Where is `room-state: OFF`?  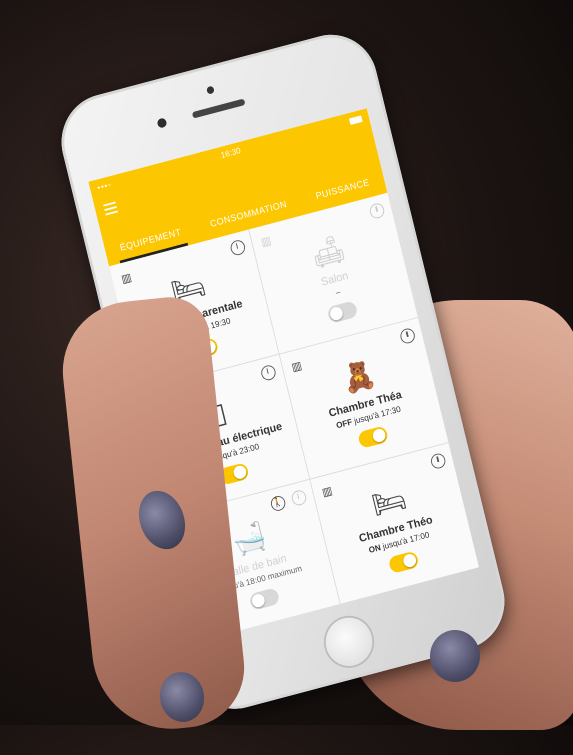 room-state: OFF is located at coordinates (344, 424).